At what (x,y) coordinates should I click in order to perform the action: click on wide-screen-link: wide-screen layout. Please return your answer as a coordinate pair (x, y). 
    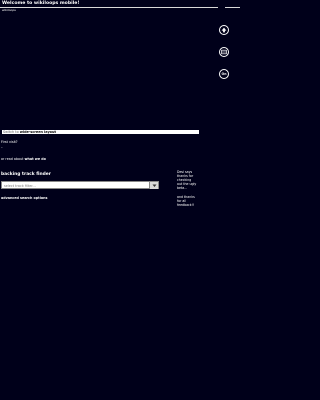
    Looking at the image, I should click on (38, 132).